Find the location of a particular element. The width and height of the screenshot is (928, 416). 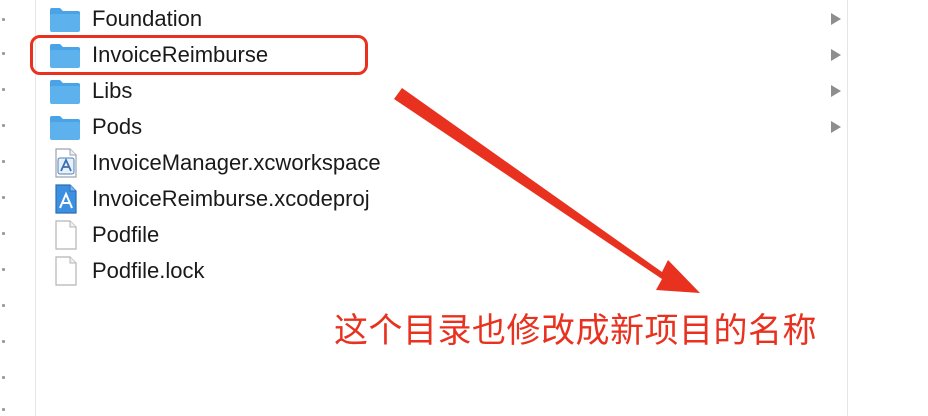

annotation-text: 这个目录也修改成新项目的名称 is located at coordinates (575, 331).